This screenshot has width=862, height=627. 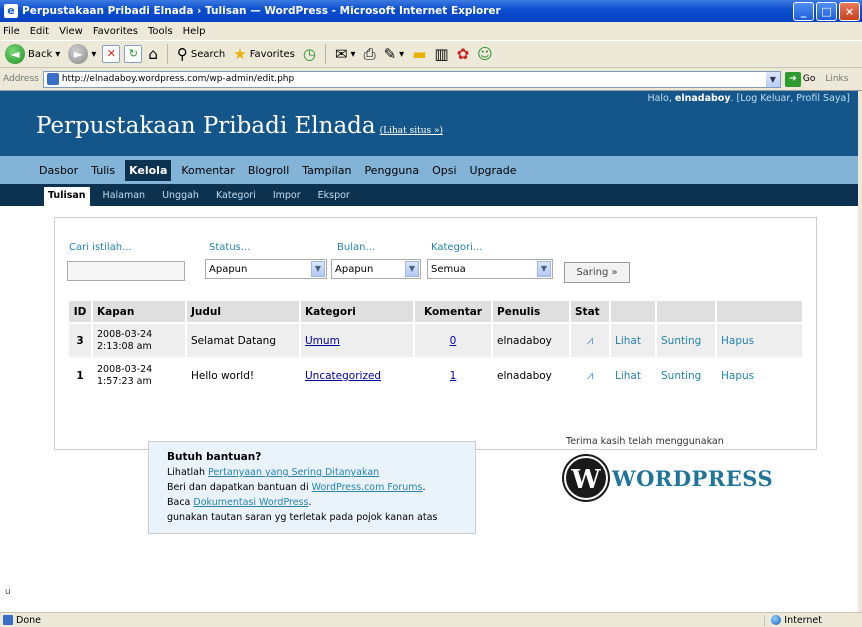 I want to click on minimize-button: _, so click(x=803, y=11).